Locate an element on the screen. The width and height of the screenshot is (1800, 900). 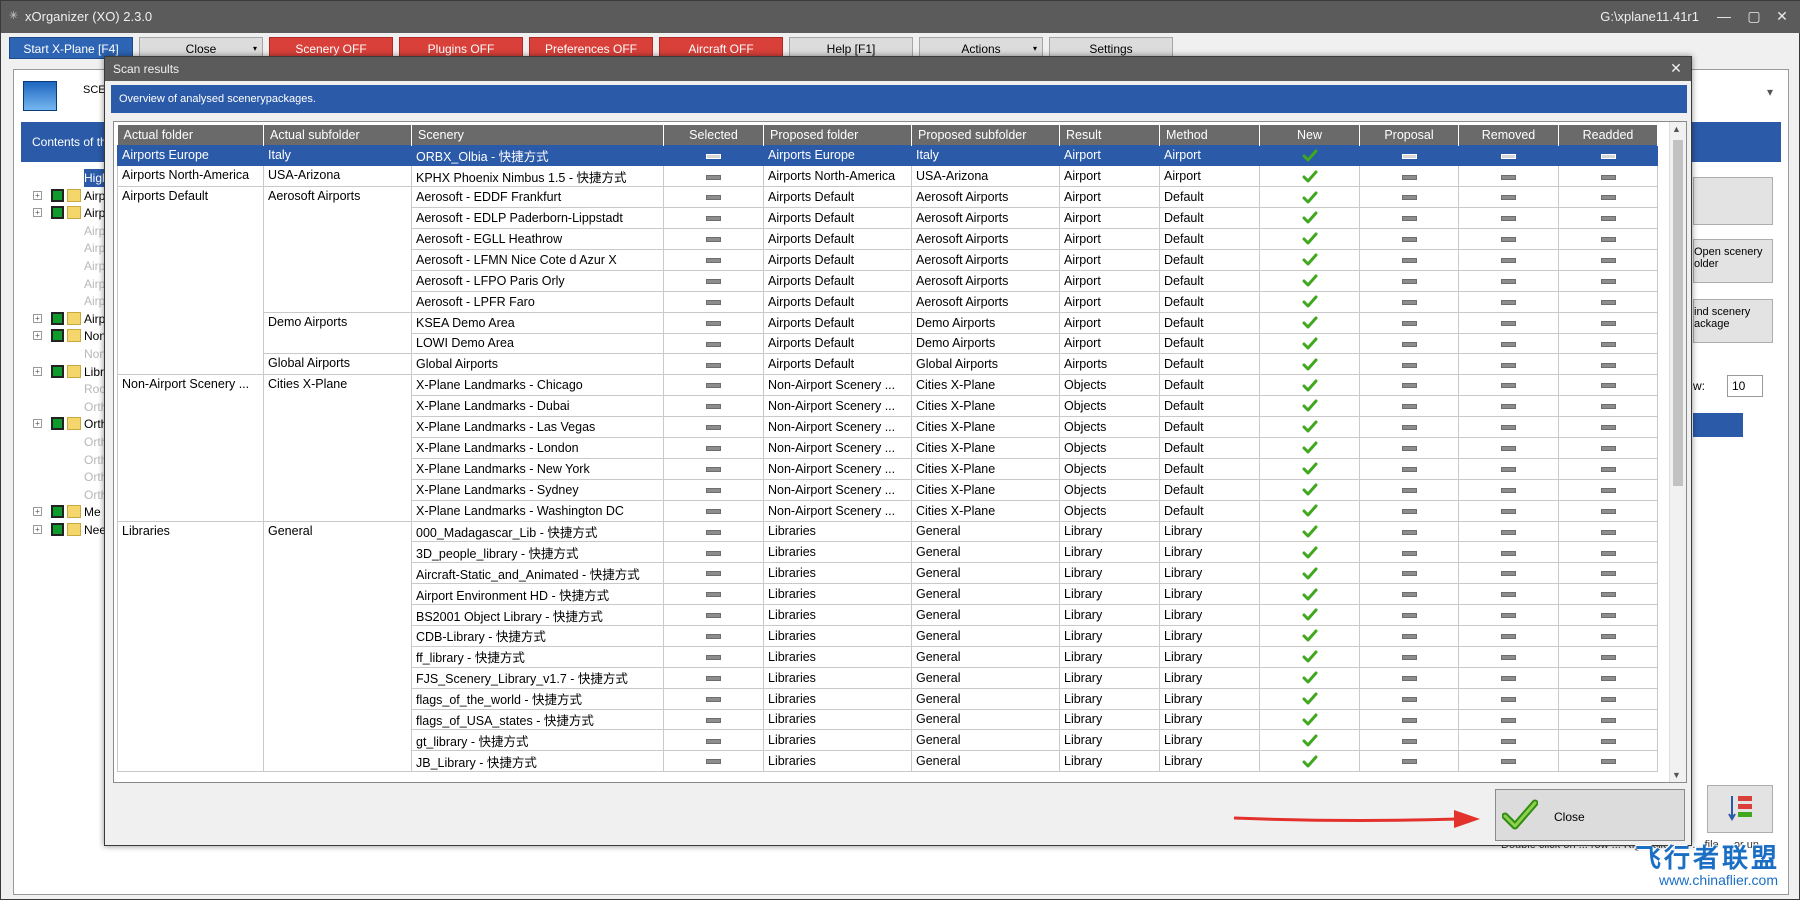
scroll-down-icon: ▼ is located at coordinates (1676, 775).